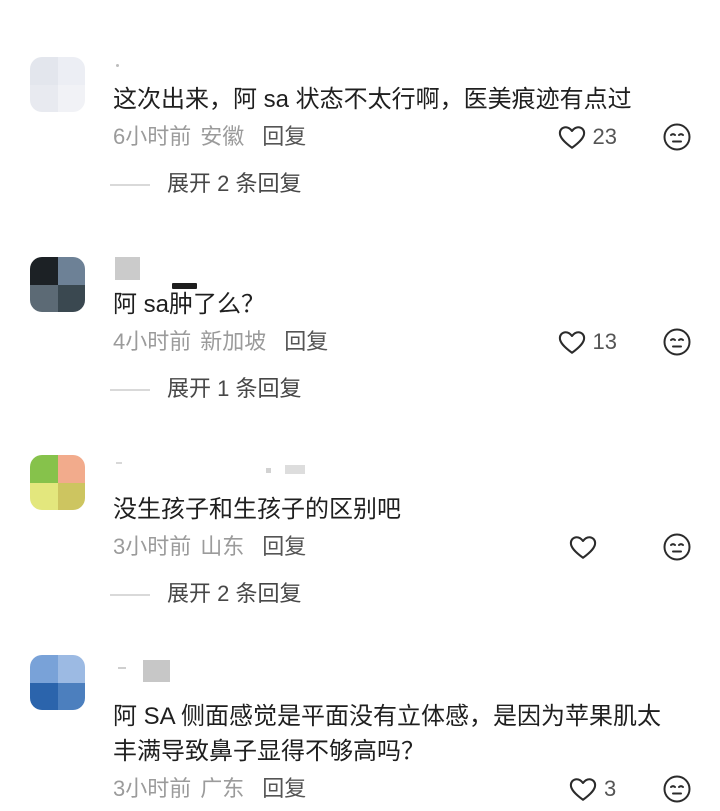  Describe the element at coordinates (152, 341) in the screenshot. I see `comment-time: 4小时前` at that location.